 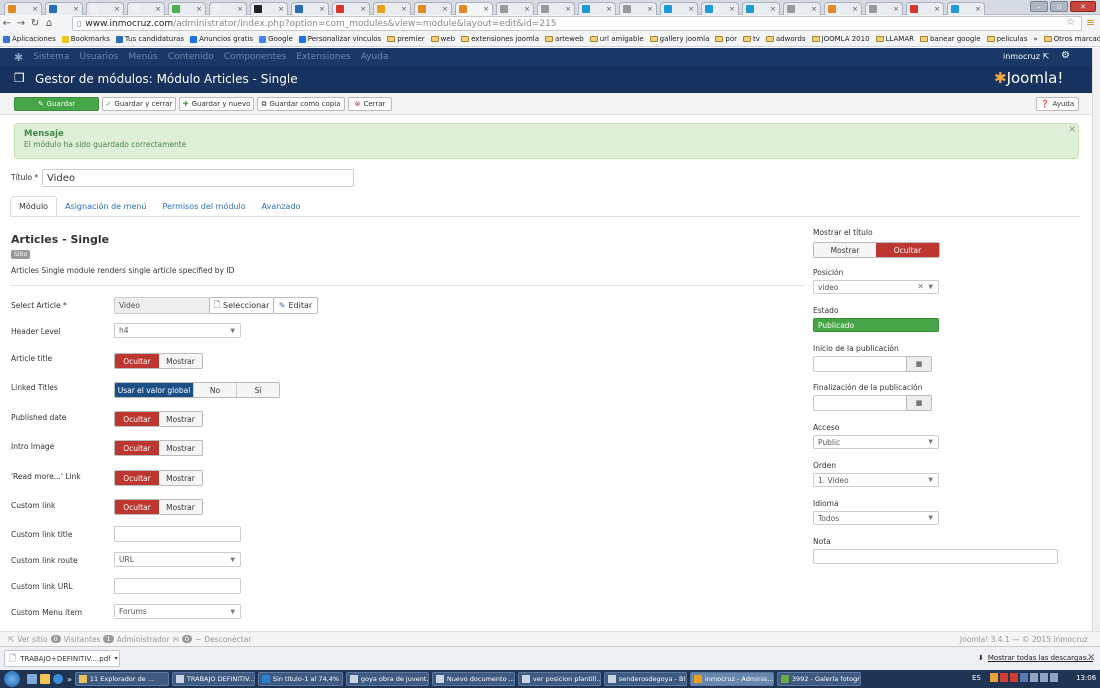 I want to click on view-site-link: Ver sitio, so click(x=32, y=639).